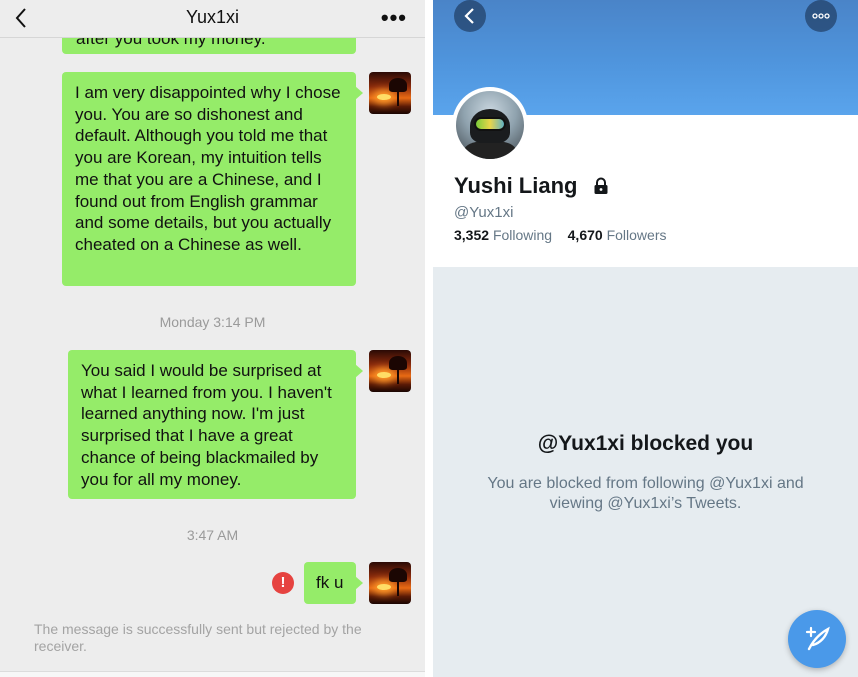 This screenshot has height=677, width=858. I want to click on message-bubble: fk u, so click(333, 583).